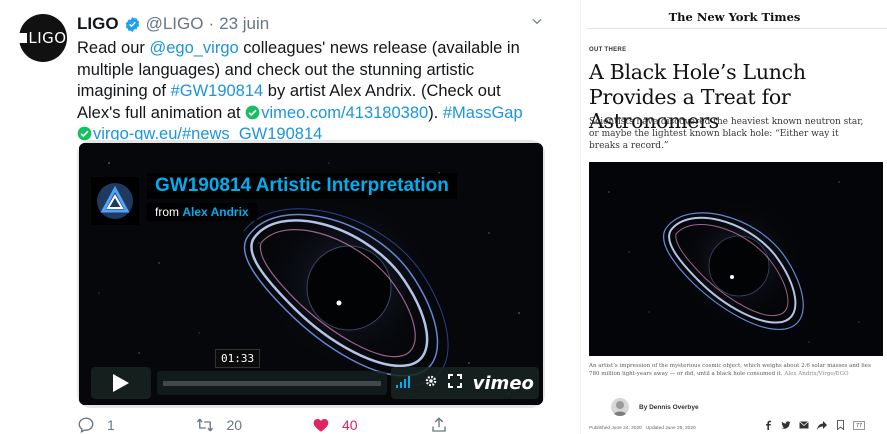  What do you see at coordinates (272, 372) in the screenshot?
I see `progress-bar: 01:33` at bounding box center [272, 372].